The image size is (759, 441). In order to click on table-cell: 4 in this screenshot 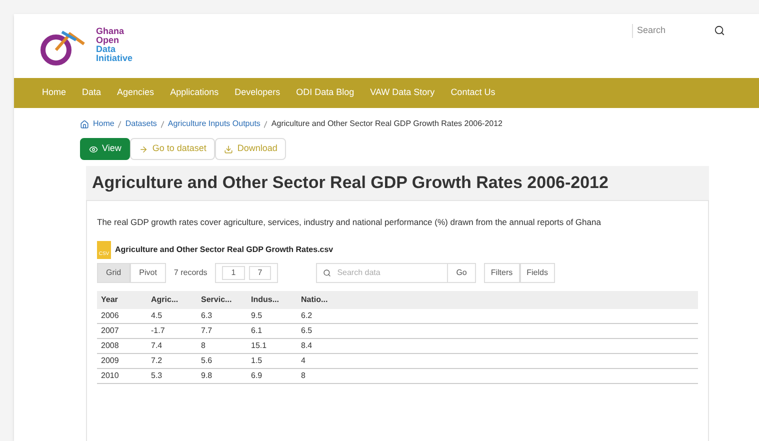, I will do `click(322, 361)`.